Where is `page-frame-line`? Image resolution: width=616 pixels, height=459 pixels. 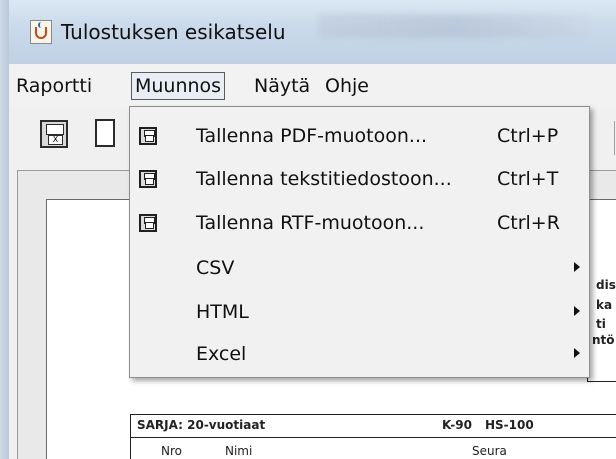
page-frame-line is located at coordinates (601, 381).